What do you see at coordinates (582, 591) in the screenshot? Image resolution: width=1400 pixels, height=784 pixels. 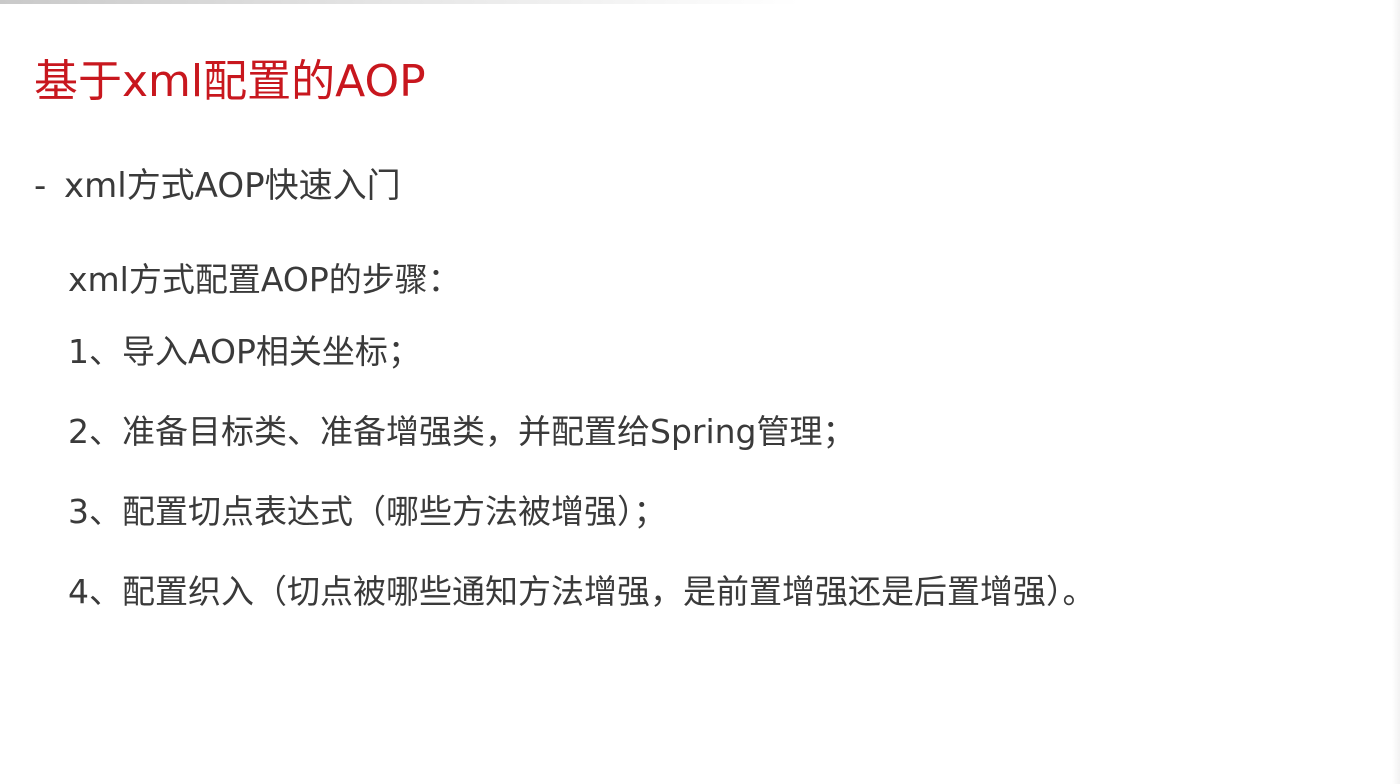 I see `step-item-4: 4、配置织入（切点被哪些通知方法增强，是前置增强还是后置增强）。` at bounding box center [582, 591].